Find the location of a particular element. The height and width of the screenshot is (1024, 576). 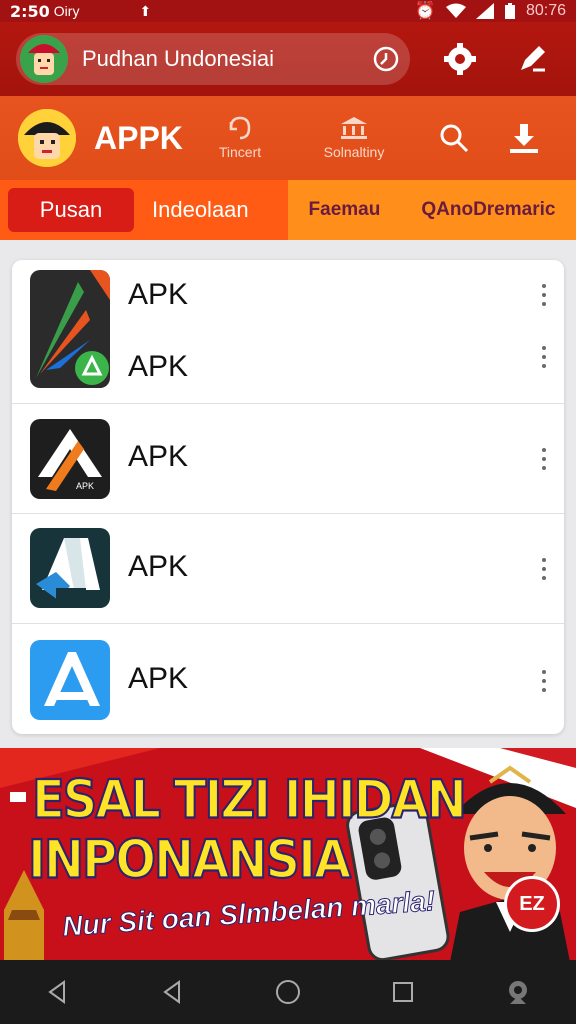

settings-button is located at coordinates (460, 59).